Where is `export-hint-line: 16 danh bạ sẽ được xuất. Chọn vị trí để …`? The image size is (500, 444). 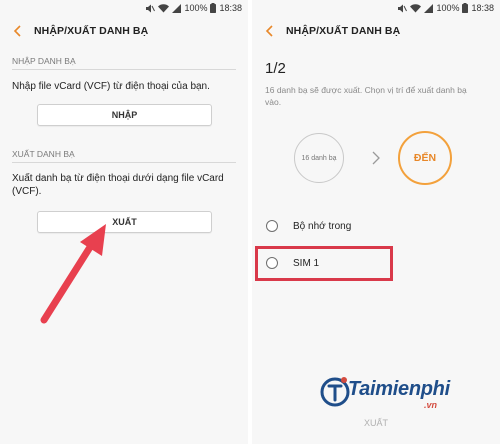 export-hint-line: 16 danh bạ sẽ được xuất. Chọn vị trí để … is located at coordinates (366, 90).